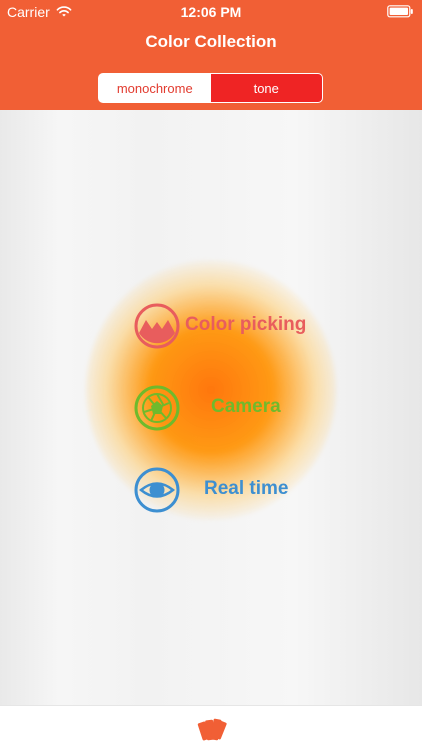 The image size is (422, 750). I want to click on menu-item-label: Color picking, so click(246, 324).